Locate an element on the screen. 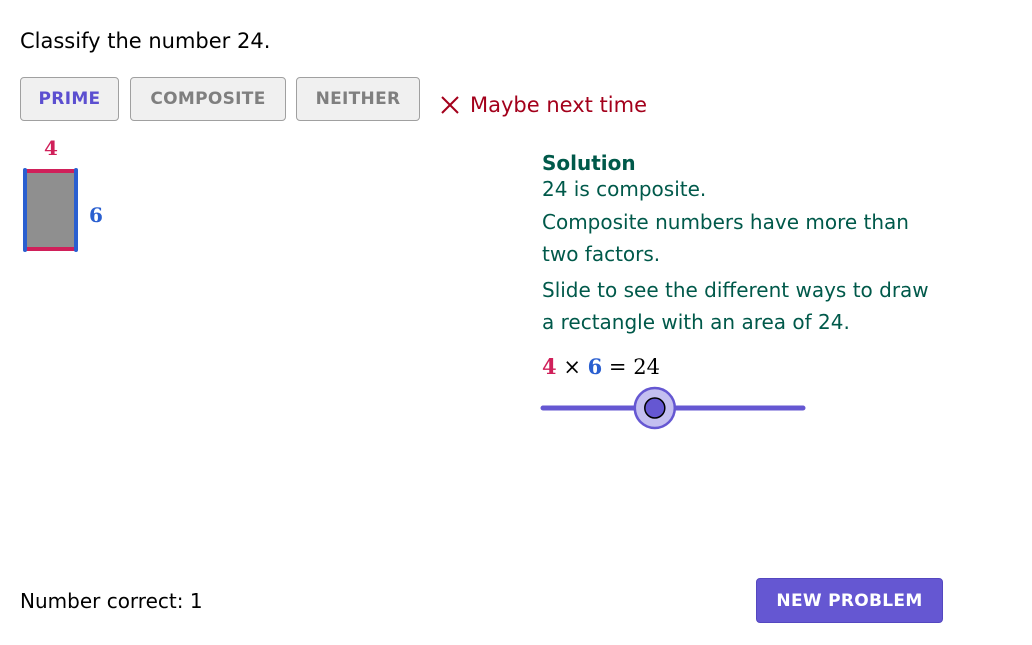 This screenshot has width=1032, height=645. question-prompt: Classify the number 24. is located at coordinates (145, 41).